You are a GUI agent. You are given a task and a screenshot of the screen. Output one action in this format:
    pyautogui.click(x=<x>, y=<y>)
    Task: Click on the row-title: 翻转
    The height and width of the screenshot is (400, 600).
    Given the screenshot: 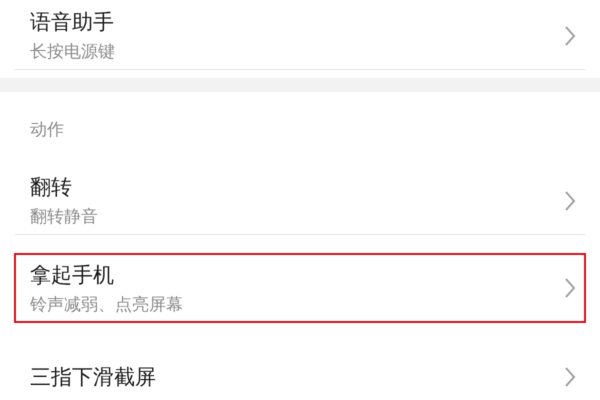 What is the action you would take?
    pyautogui.click(x=51, y=187)
    